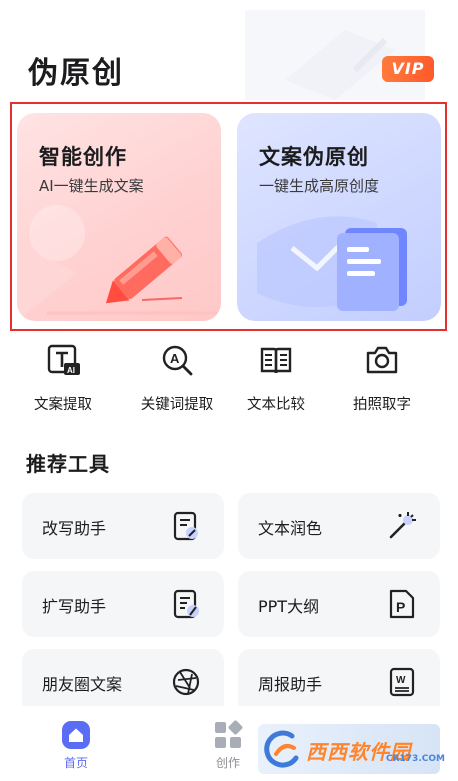  Describe the element at coordinates (186, 682) in the screenshot. I see `aperture-icon` at that location.